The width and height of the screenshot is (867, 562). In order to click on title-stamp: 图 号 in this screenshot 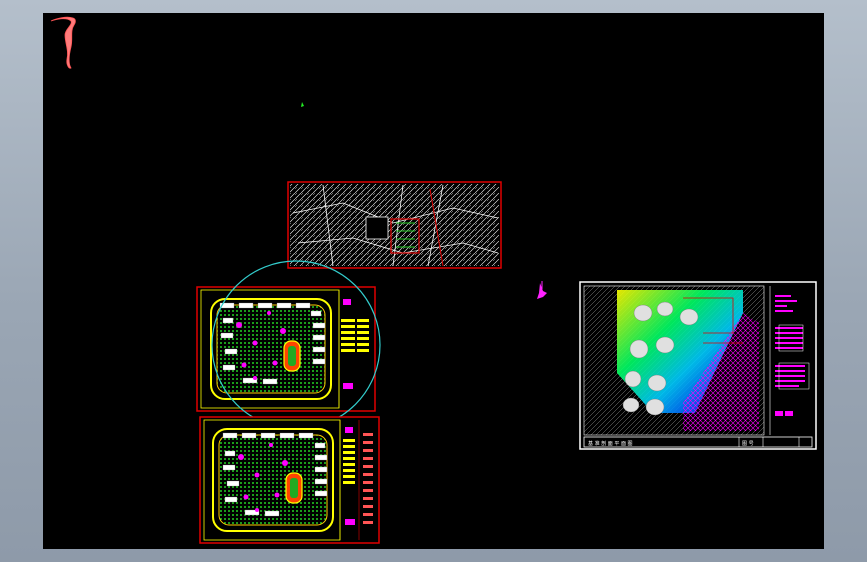, I will do `click(748, 444)`.